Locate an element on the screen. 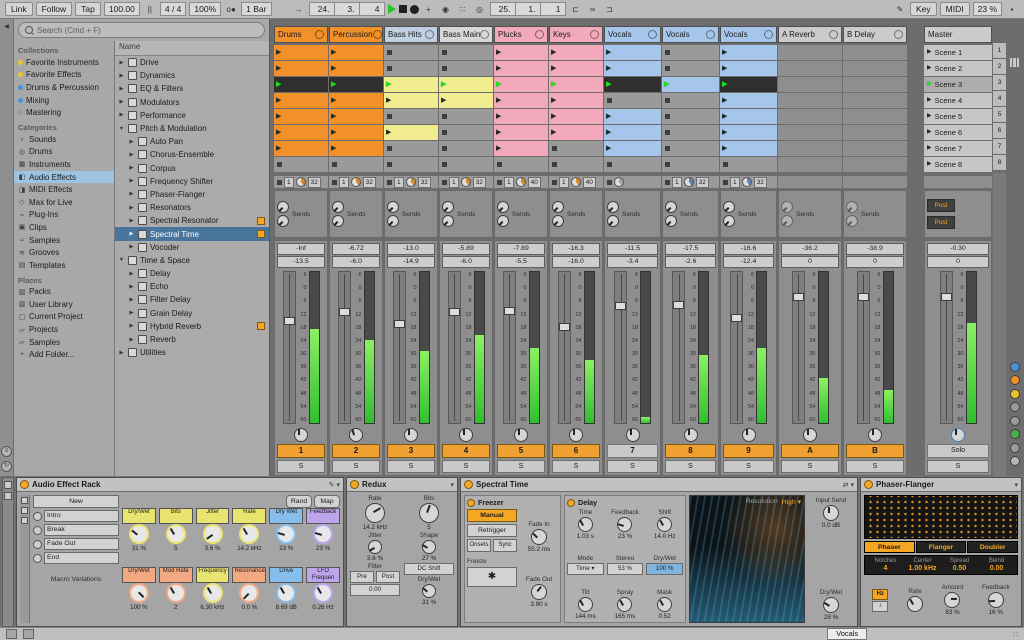 This screenshot has height=640, width=1024. peak-level-value: -16.3 is located at coordinates (576, 249).